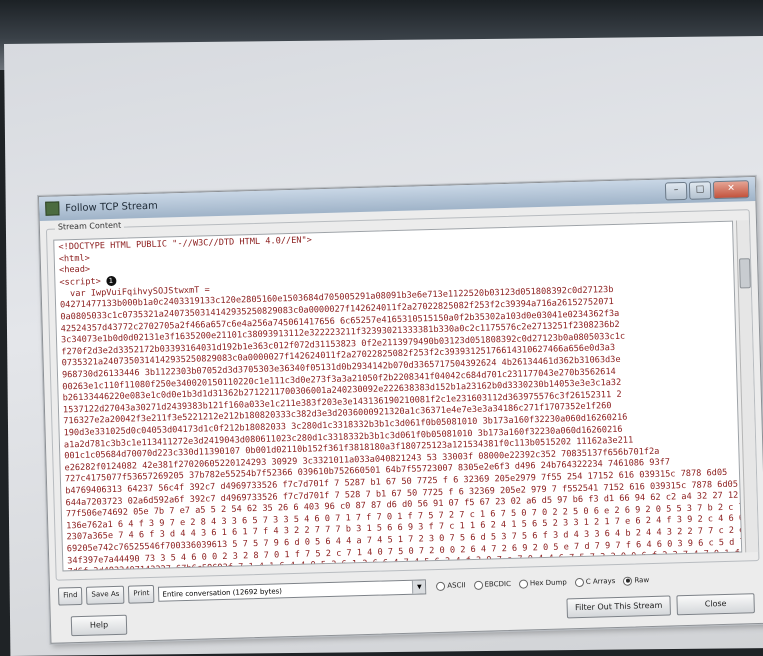  I want to click on help-button: Help, so click(99, 625).